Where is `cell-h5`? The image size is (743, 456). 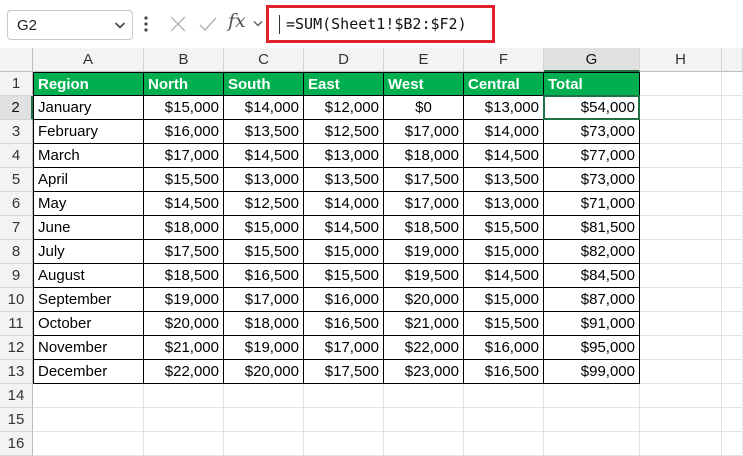 cell-h5 is located at coordinates (681, 180).